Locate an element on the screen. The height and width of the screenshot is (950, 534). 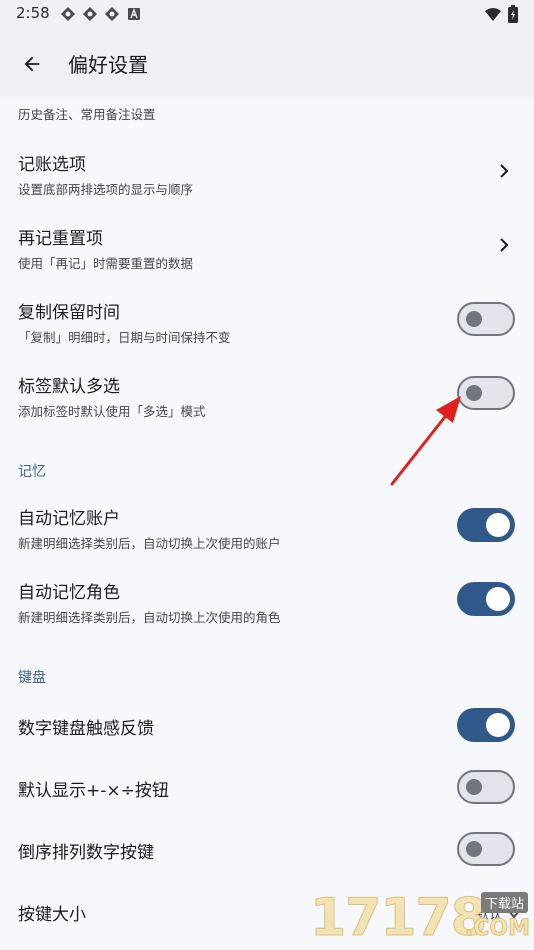
setting-item-remember-account: 自动记忆账户 新建明细选择类别后，自动切换上次使用的账户 is located at coordinates (267, 535).